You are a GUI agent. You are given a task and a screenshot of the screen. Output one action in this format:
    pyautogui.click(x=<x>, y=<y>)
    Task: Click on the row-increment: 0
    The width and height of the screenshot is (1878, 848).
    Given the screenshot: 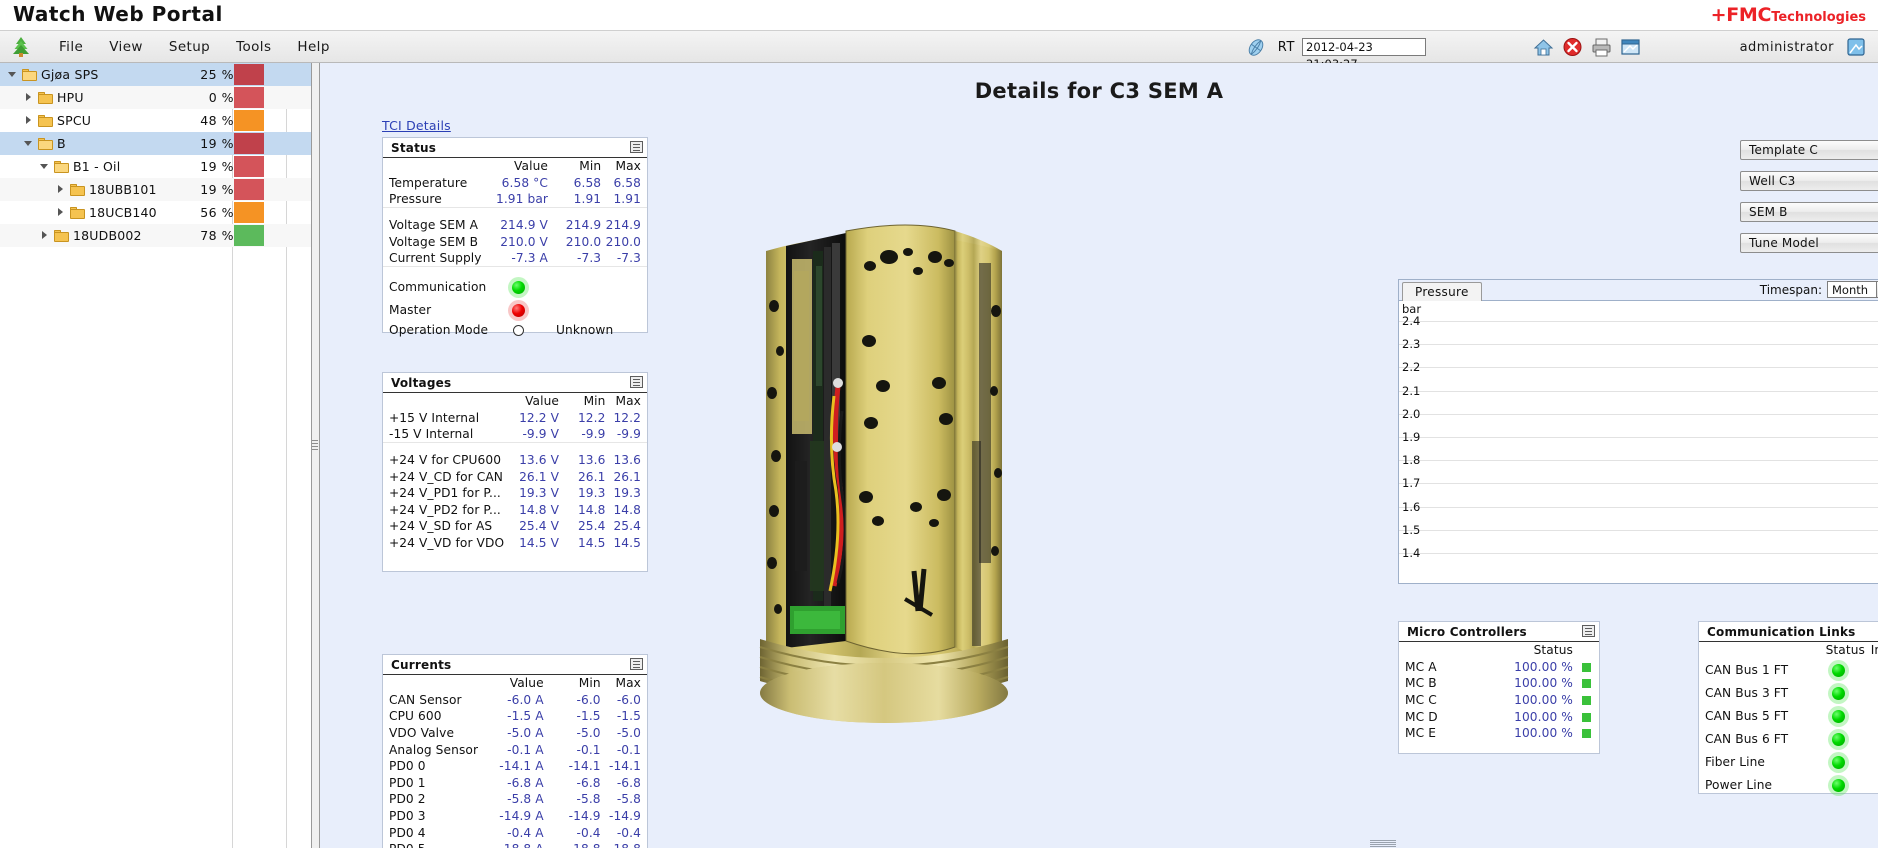 What is the action you would take?
    pyautogui.click(x=1871, y=762)
    